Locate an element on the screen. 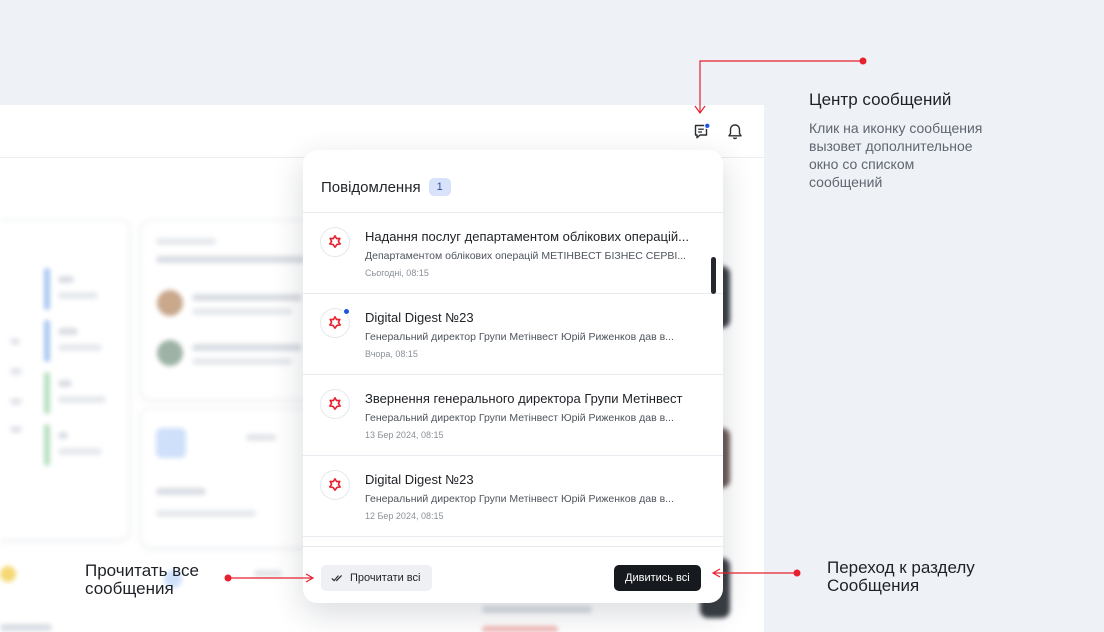 This screenshot has height=632, width=1104. annotation-line: окно со списком is located at coordinates (862, 164).